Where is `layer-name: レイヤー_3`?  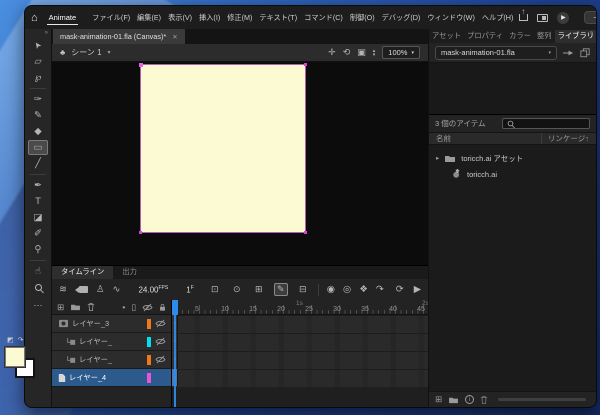 layer-name: レイヤー_3 is located at coordinates (108, 324).